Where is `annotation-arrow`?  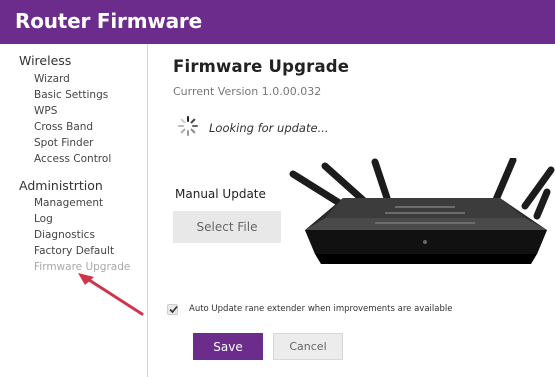
annotation-arrow is located at coordinates (111, 294).